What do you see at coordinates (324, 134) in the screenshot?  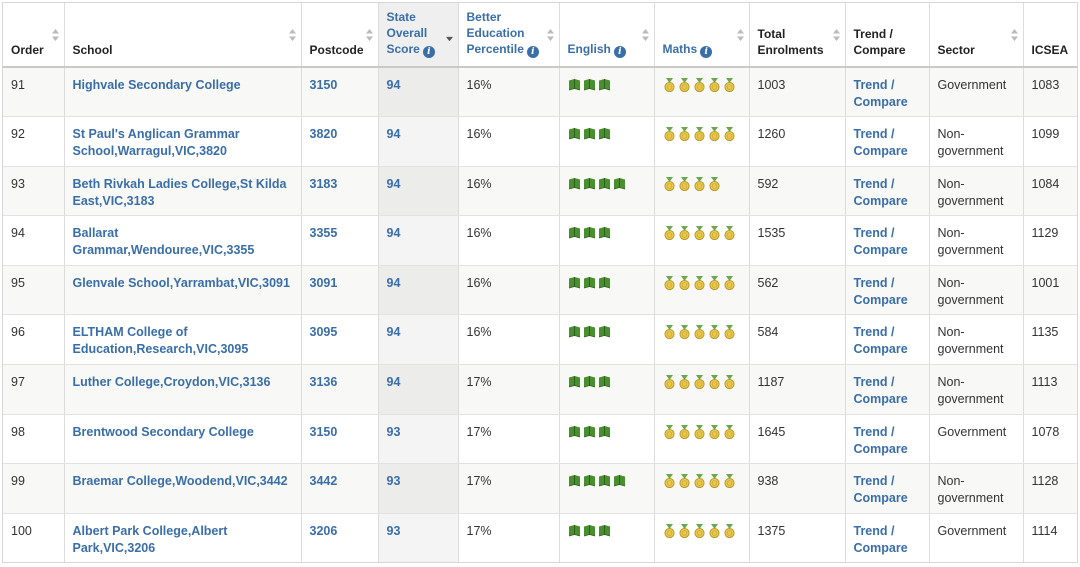 I see `postcode-link: 3820` at bounding box center [324, 134].